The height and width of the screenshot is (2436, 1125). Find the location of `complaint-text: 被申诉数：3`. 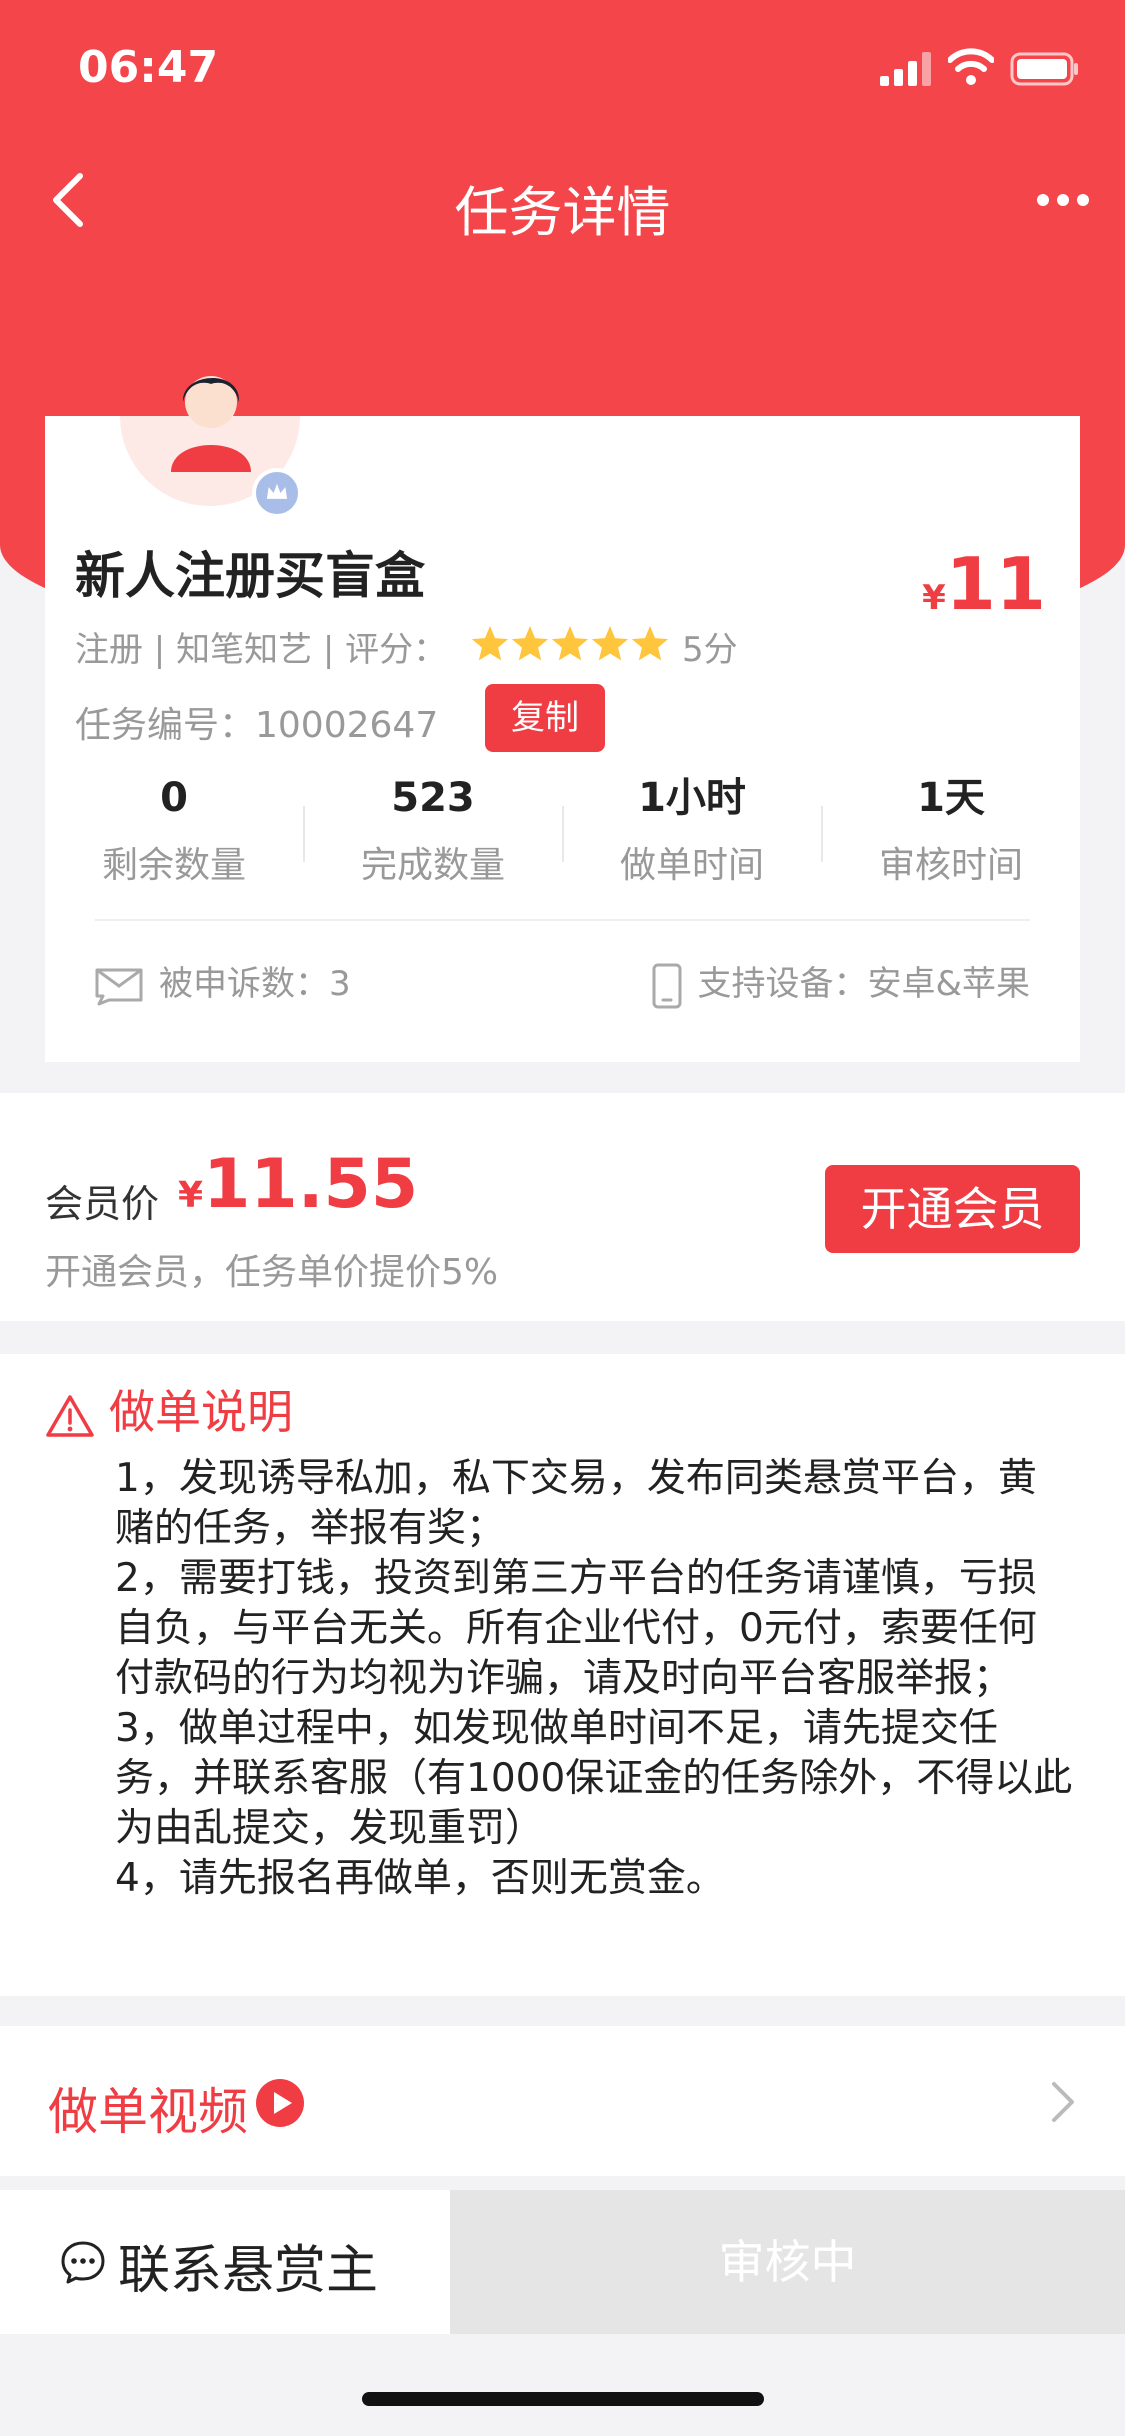

complaint-text: 被申诉数：3 is located at coordinates (255, 984).